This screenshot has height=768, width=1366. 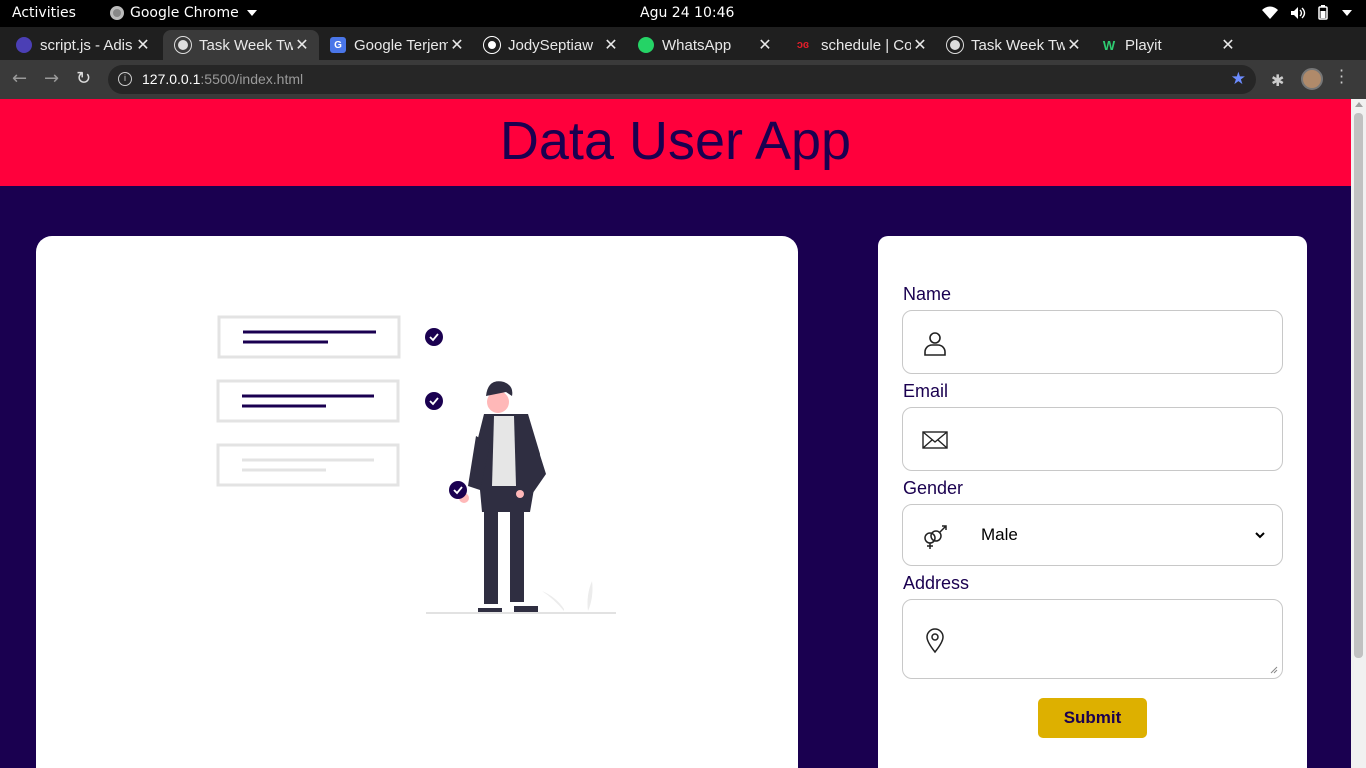 I want to click on email-input, so click(x=1120, y=439).